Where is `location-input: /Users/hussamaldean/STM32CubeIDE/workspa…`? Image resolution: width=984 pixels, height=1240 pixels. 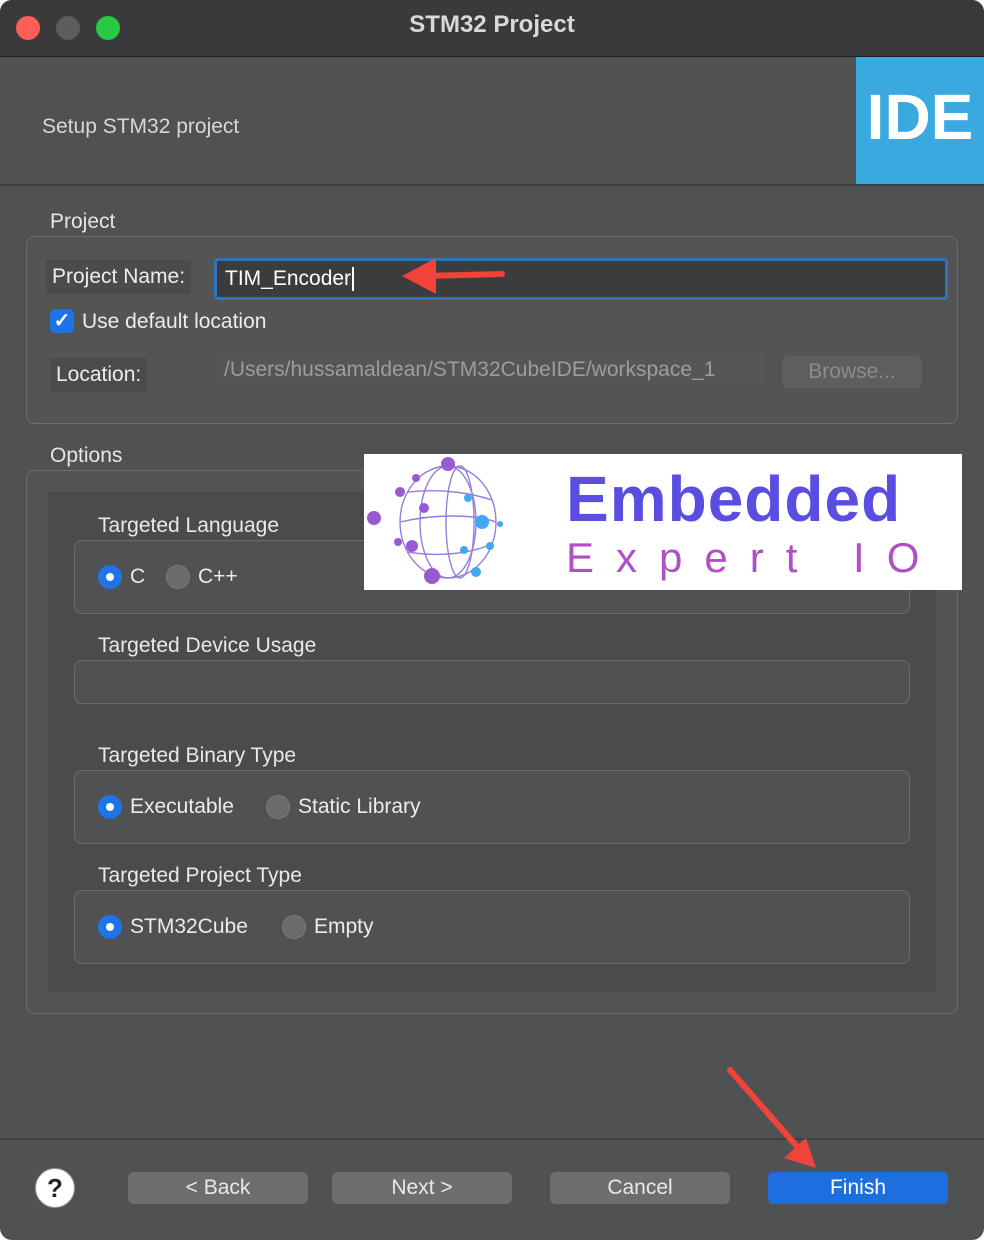 location-input: /Users/hussamaldean/STM32CubeIDE/workspa… is located at coordinates (491, 370).